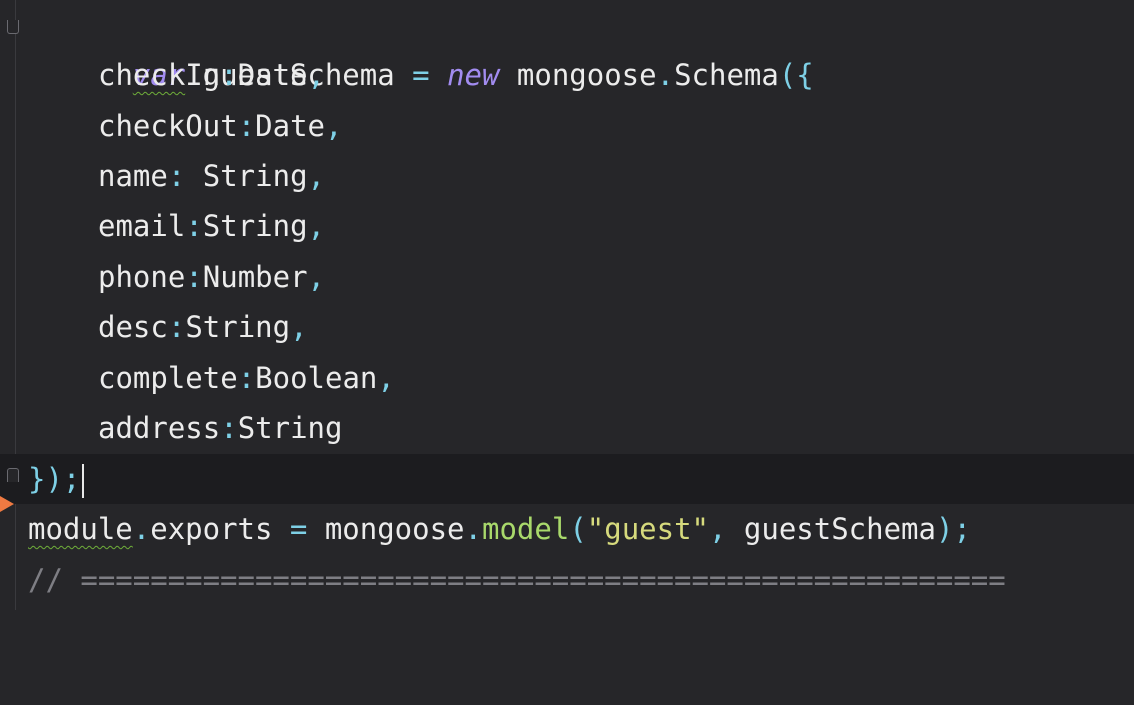 The width and height of the screenshot is (1134, 705). I want to click on close-paren: );, so click(953, 529).